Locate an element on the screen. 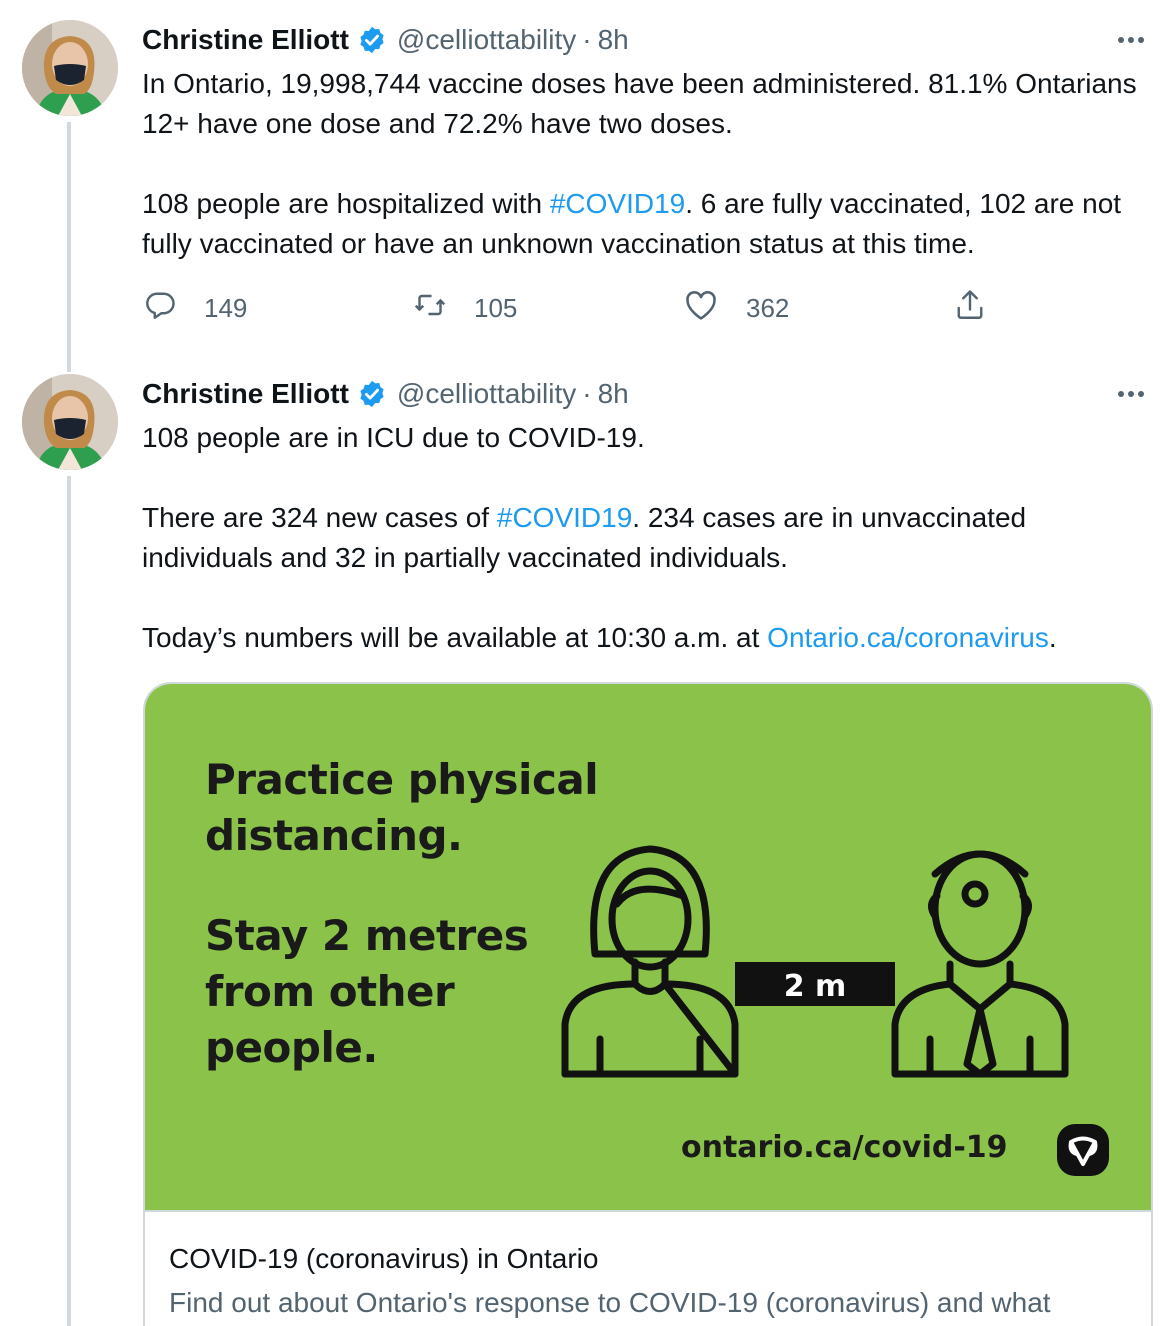  card-image-subhead: Stay 2 metres from other people. is located at coordinates (367, 991).